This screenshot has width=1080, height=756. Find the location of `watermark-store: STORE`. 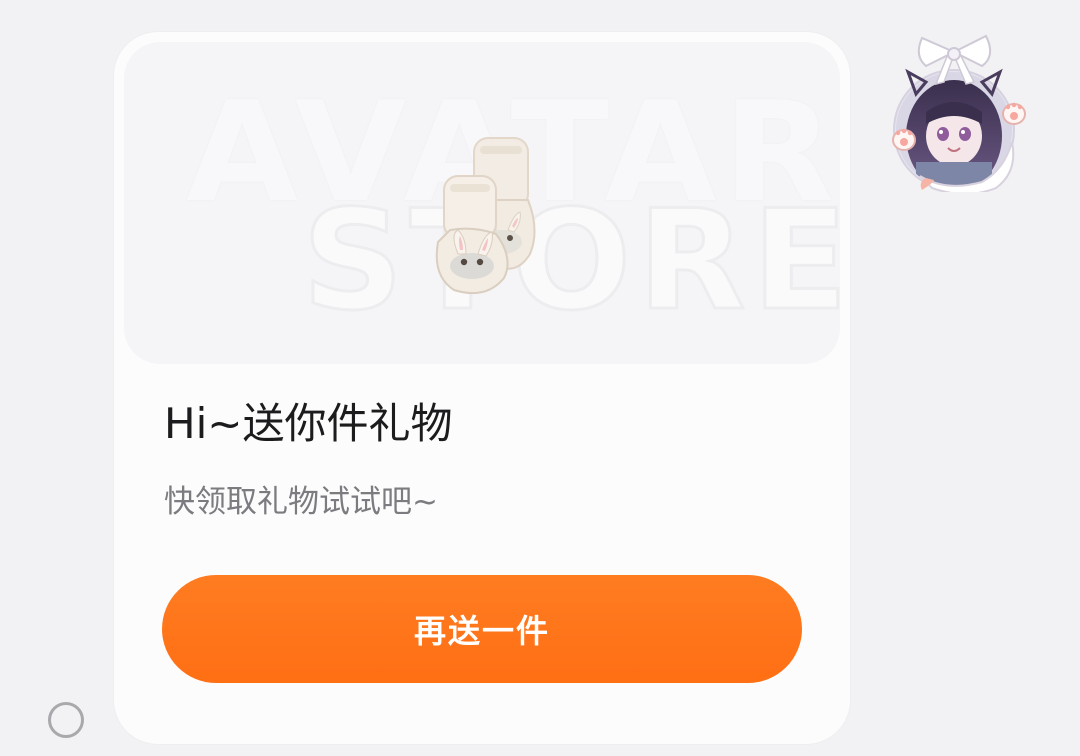

watermark-store: STORE is located at coordinates (570, 260).